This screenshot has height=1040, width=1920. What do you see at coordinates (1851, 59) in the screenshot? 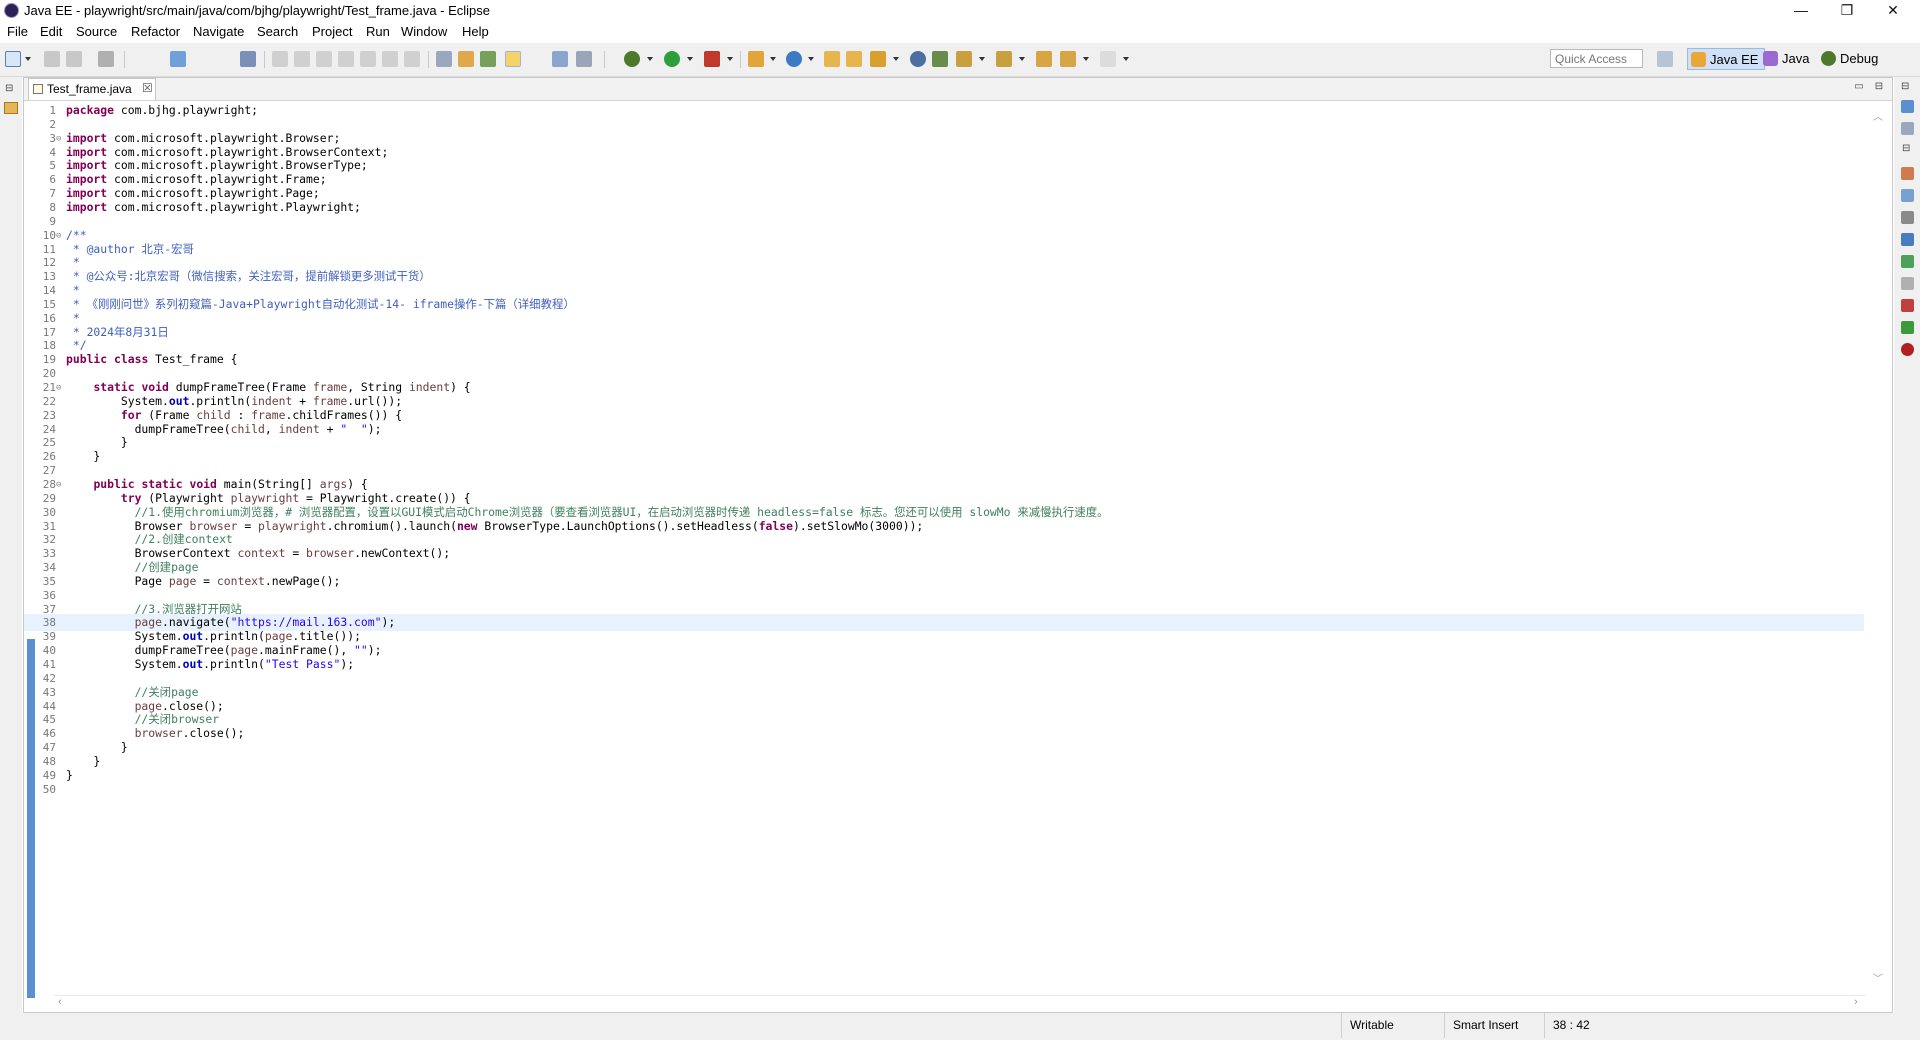
I see `perspective-debug: Debug` at bounding box center [1851, 59].